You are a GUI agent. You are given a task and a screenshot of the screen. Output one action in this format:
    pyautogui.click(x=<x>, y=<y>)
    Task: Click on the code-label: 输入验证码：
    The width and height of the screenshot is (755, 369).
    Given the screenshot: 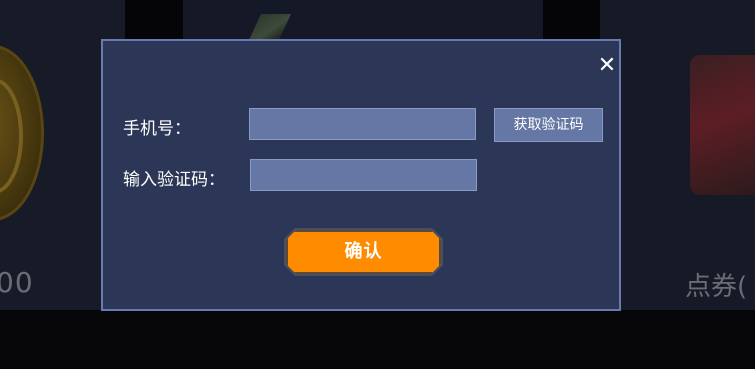 What is the action you would take?
    pyautogui.click(x=174, y=180)
    